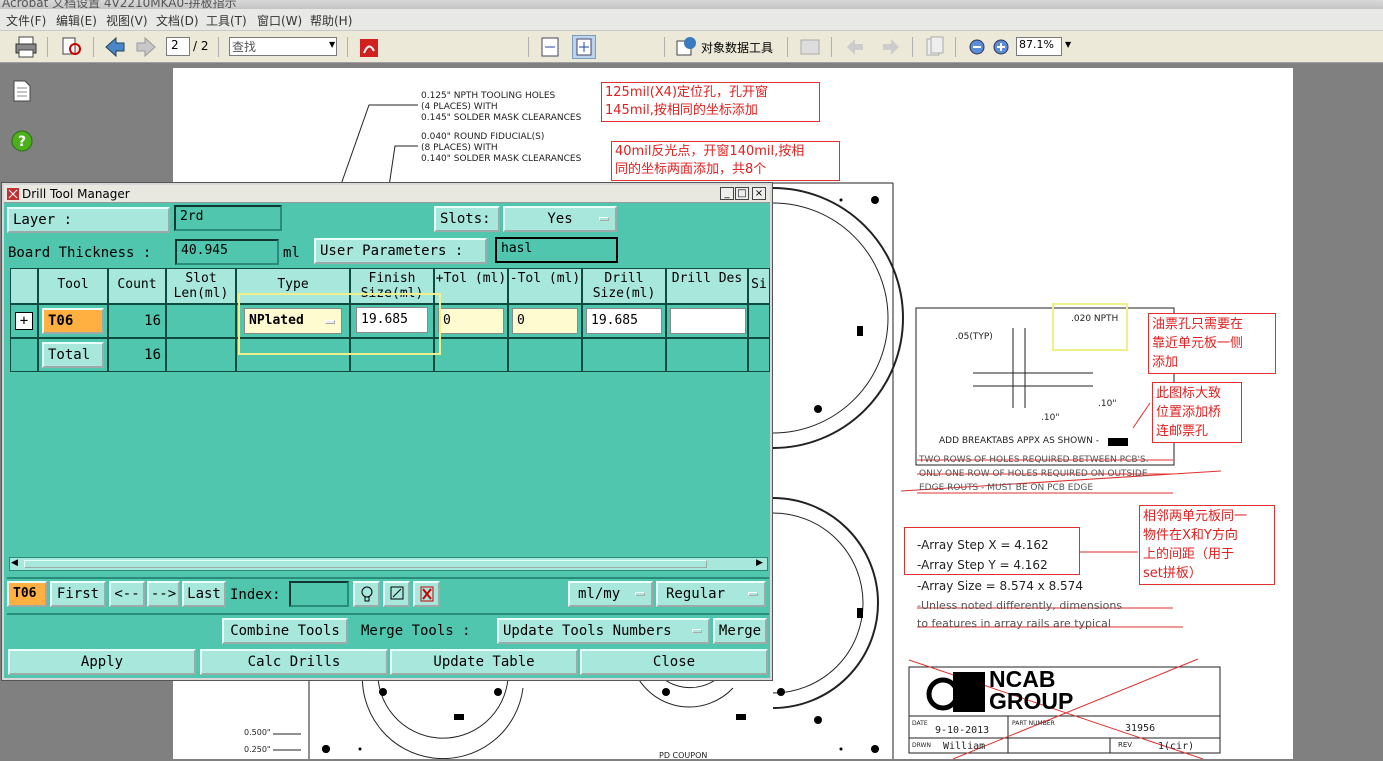  What do you see at coordinates (1212, 343) in the screenshot?
I see `annotation-stamp-holes: 油票孔只需要在 靠近单元板一侧 添加` at bounding box center [1212, 343].